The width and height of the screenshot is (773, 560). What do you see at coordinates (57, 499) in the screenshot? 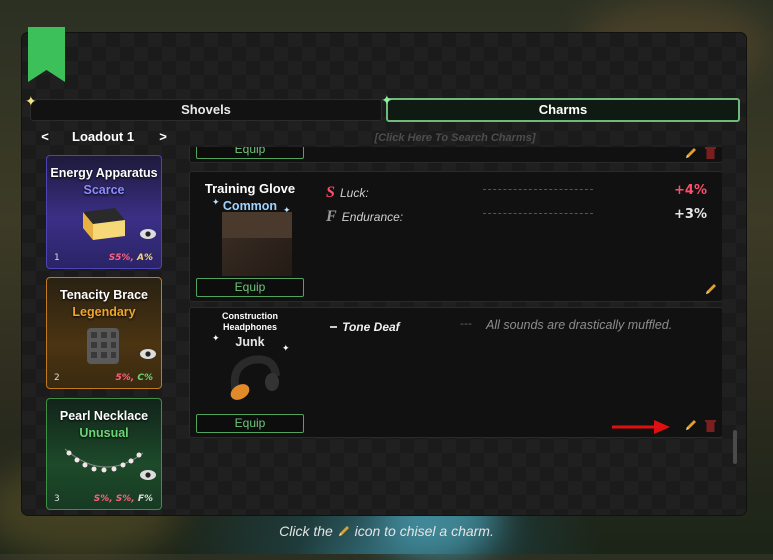
I see `slot-number: 3` at bounding box center [57, 499].